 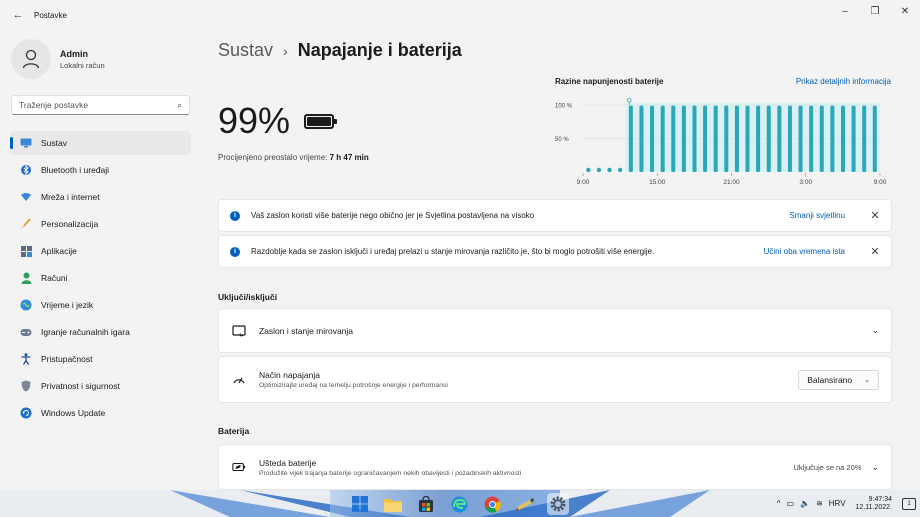 I want to click on sidebar-item-label: Vrijeme i jezik, so click(x=67, y=305).